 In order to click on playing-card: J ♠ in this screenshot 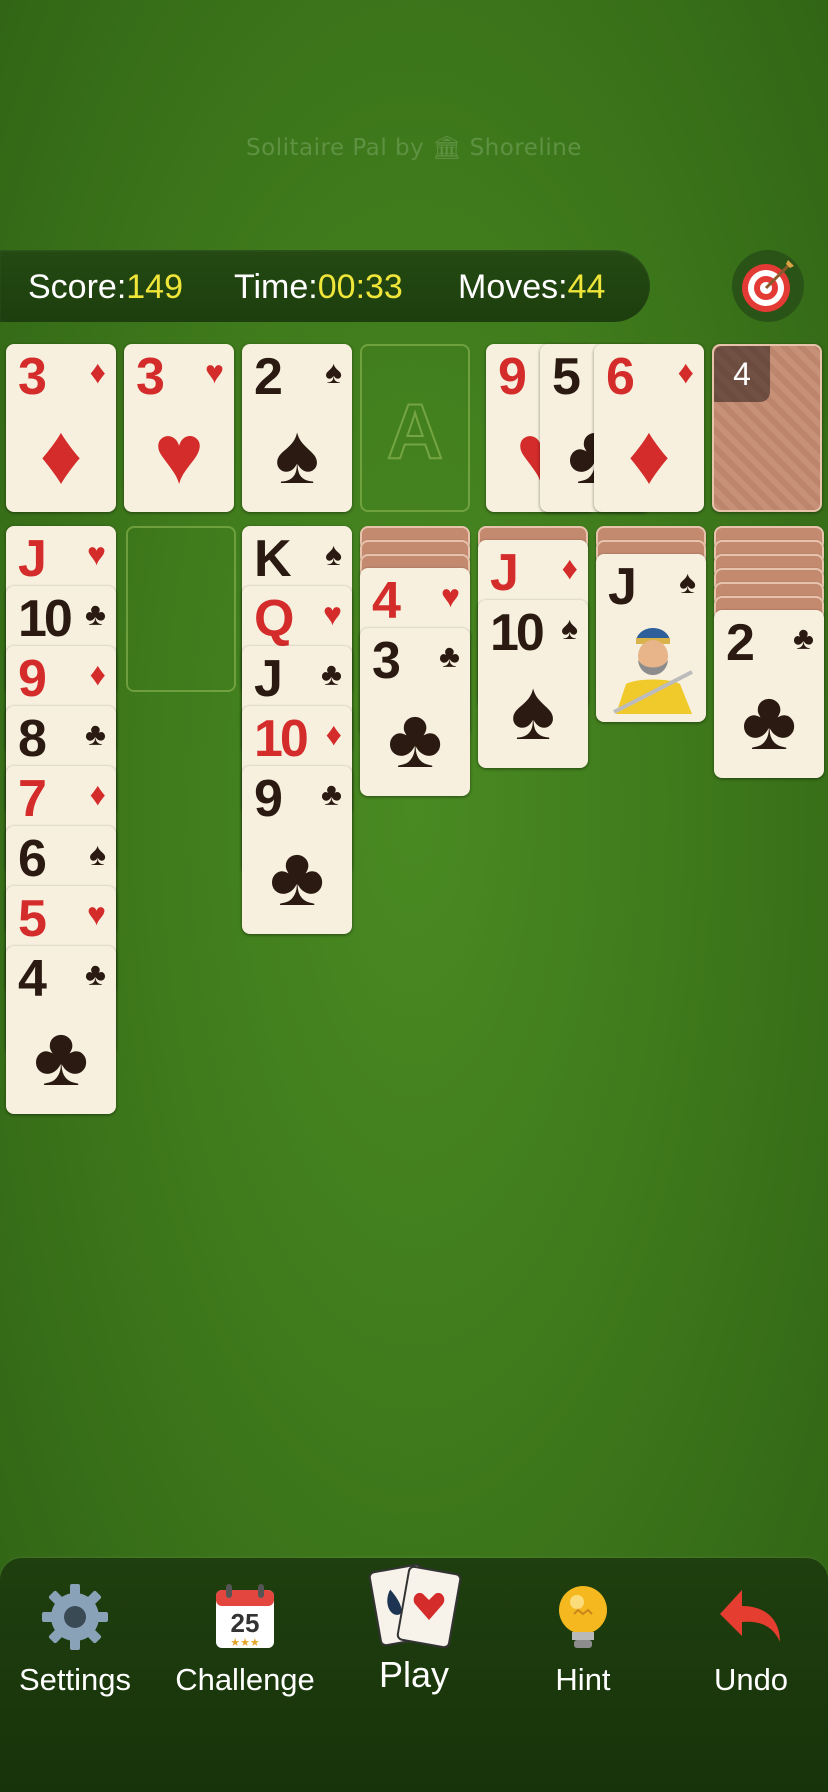, I will do `click(651, 638)`.